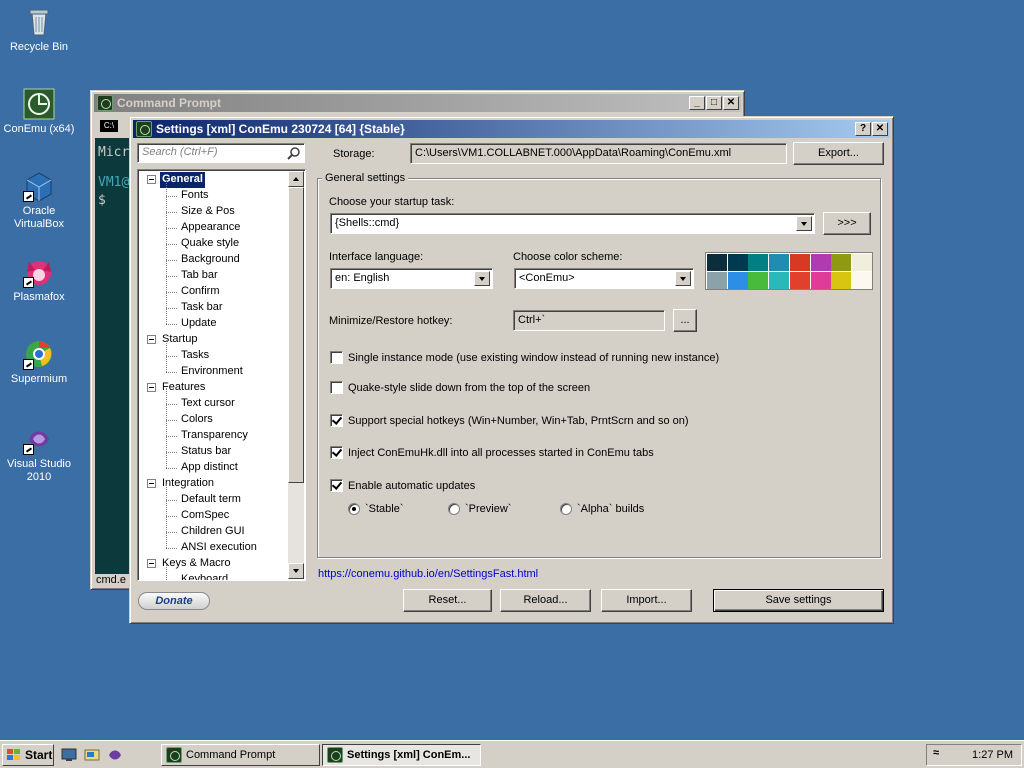  What do you see at coordinates (863, 129) in the screenshot?
I see `help-button: ?` at bounding box center [863, 129].